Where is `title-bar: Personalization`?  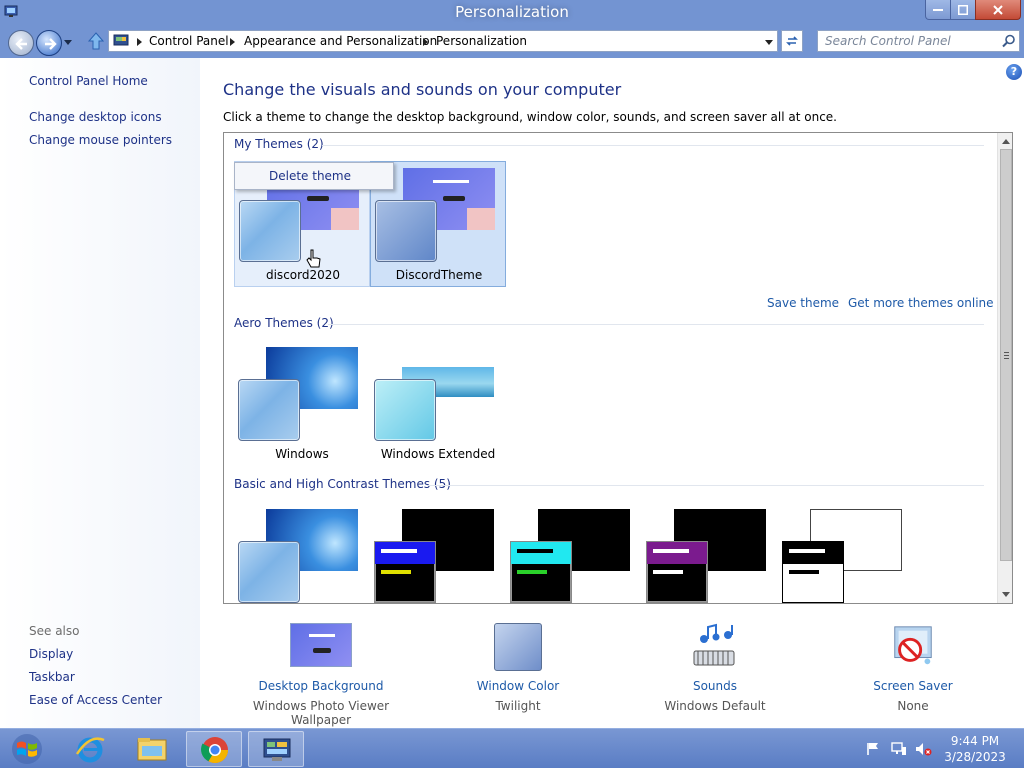
title-bar: Personalization is located at coordinates (512, 13).